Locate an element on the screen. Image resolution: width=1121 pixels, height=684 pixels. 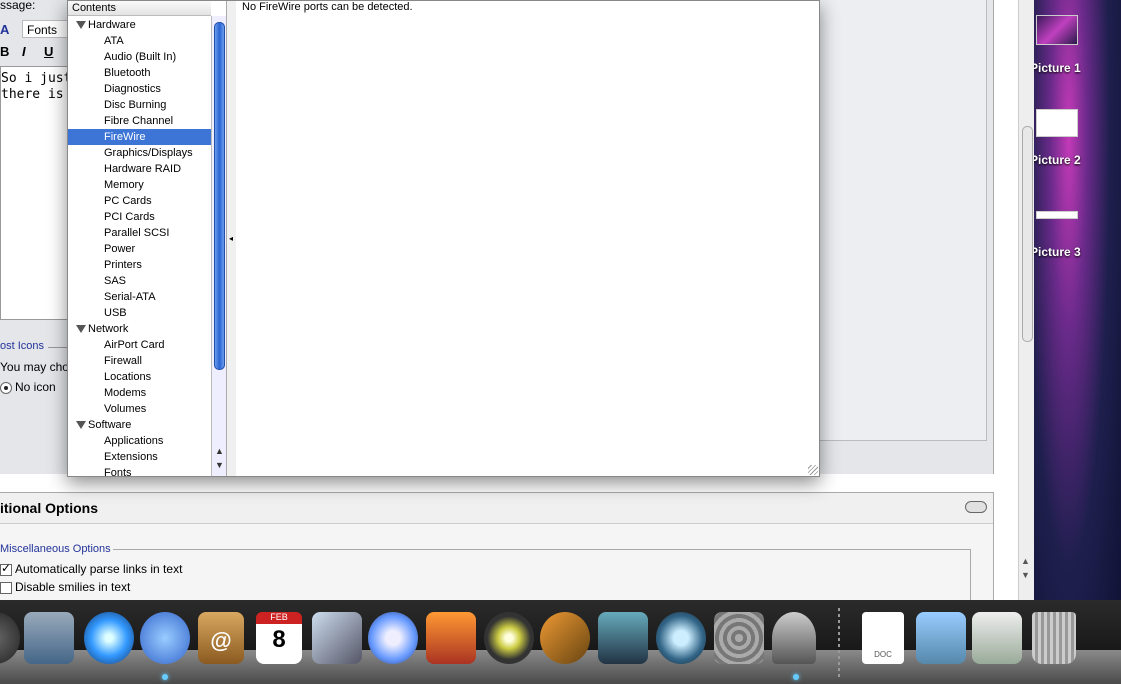
desktop-icon-picture-3: Picture 3 is located at coordinates (1075, 252).